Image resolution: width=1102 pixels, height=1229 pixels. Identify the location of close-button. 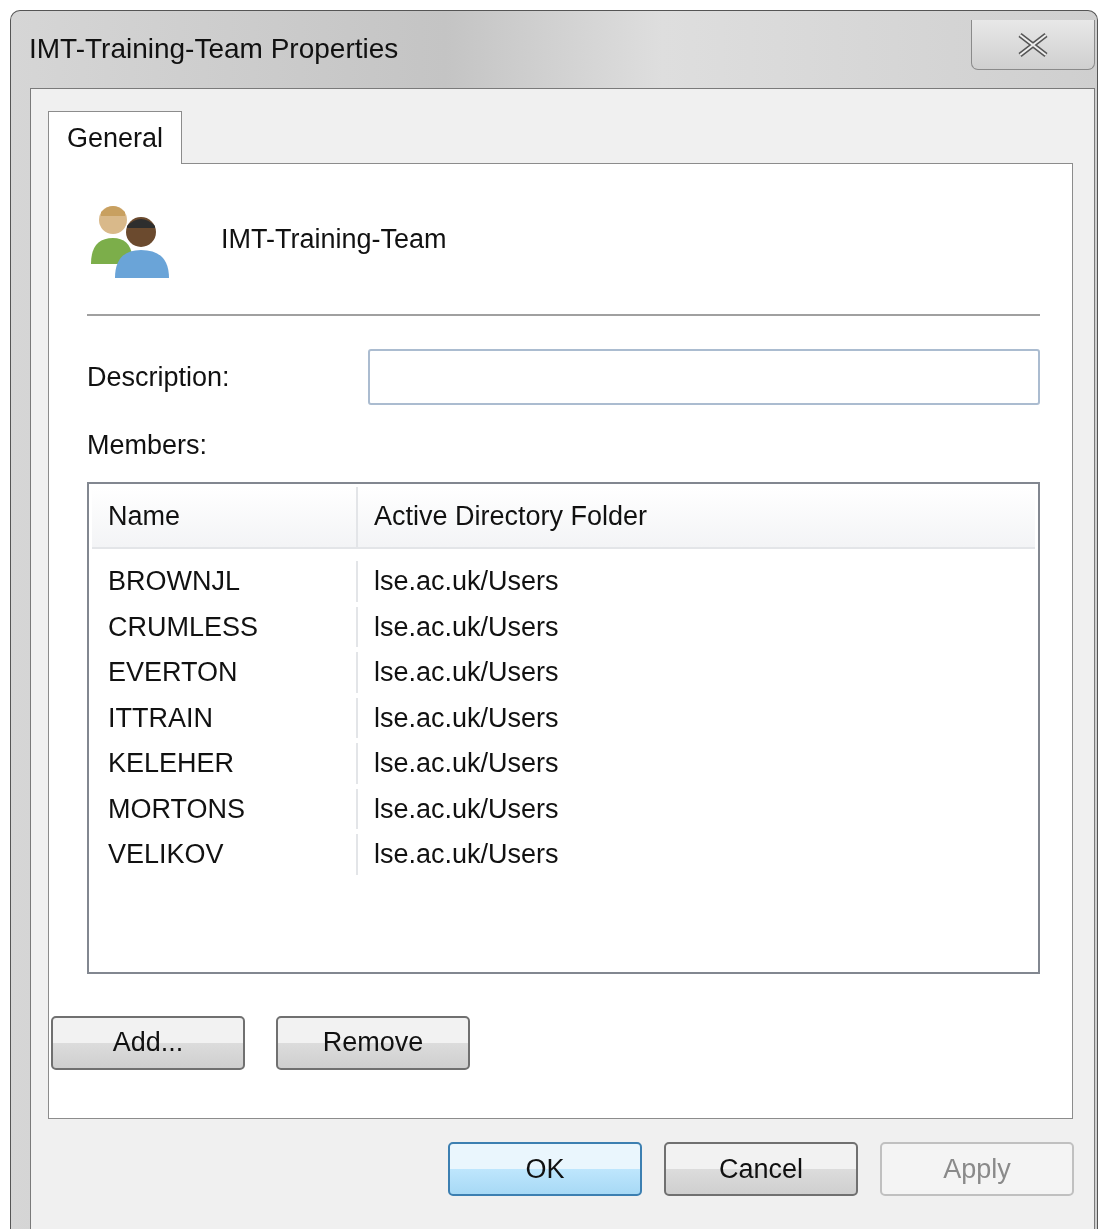
(1033, 45).